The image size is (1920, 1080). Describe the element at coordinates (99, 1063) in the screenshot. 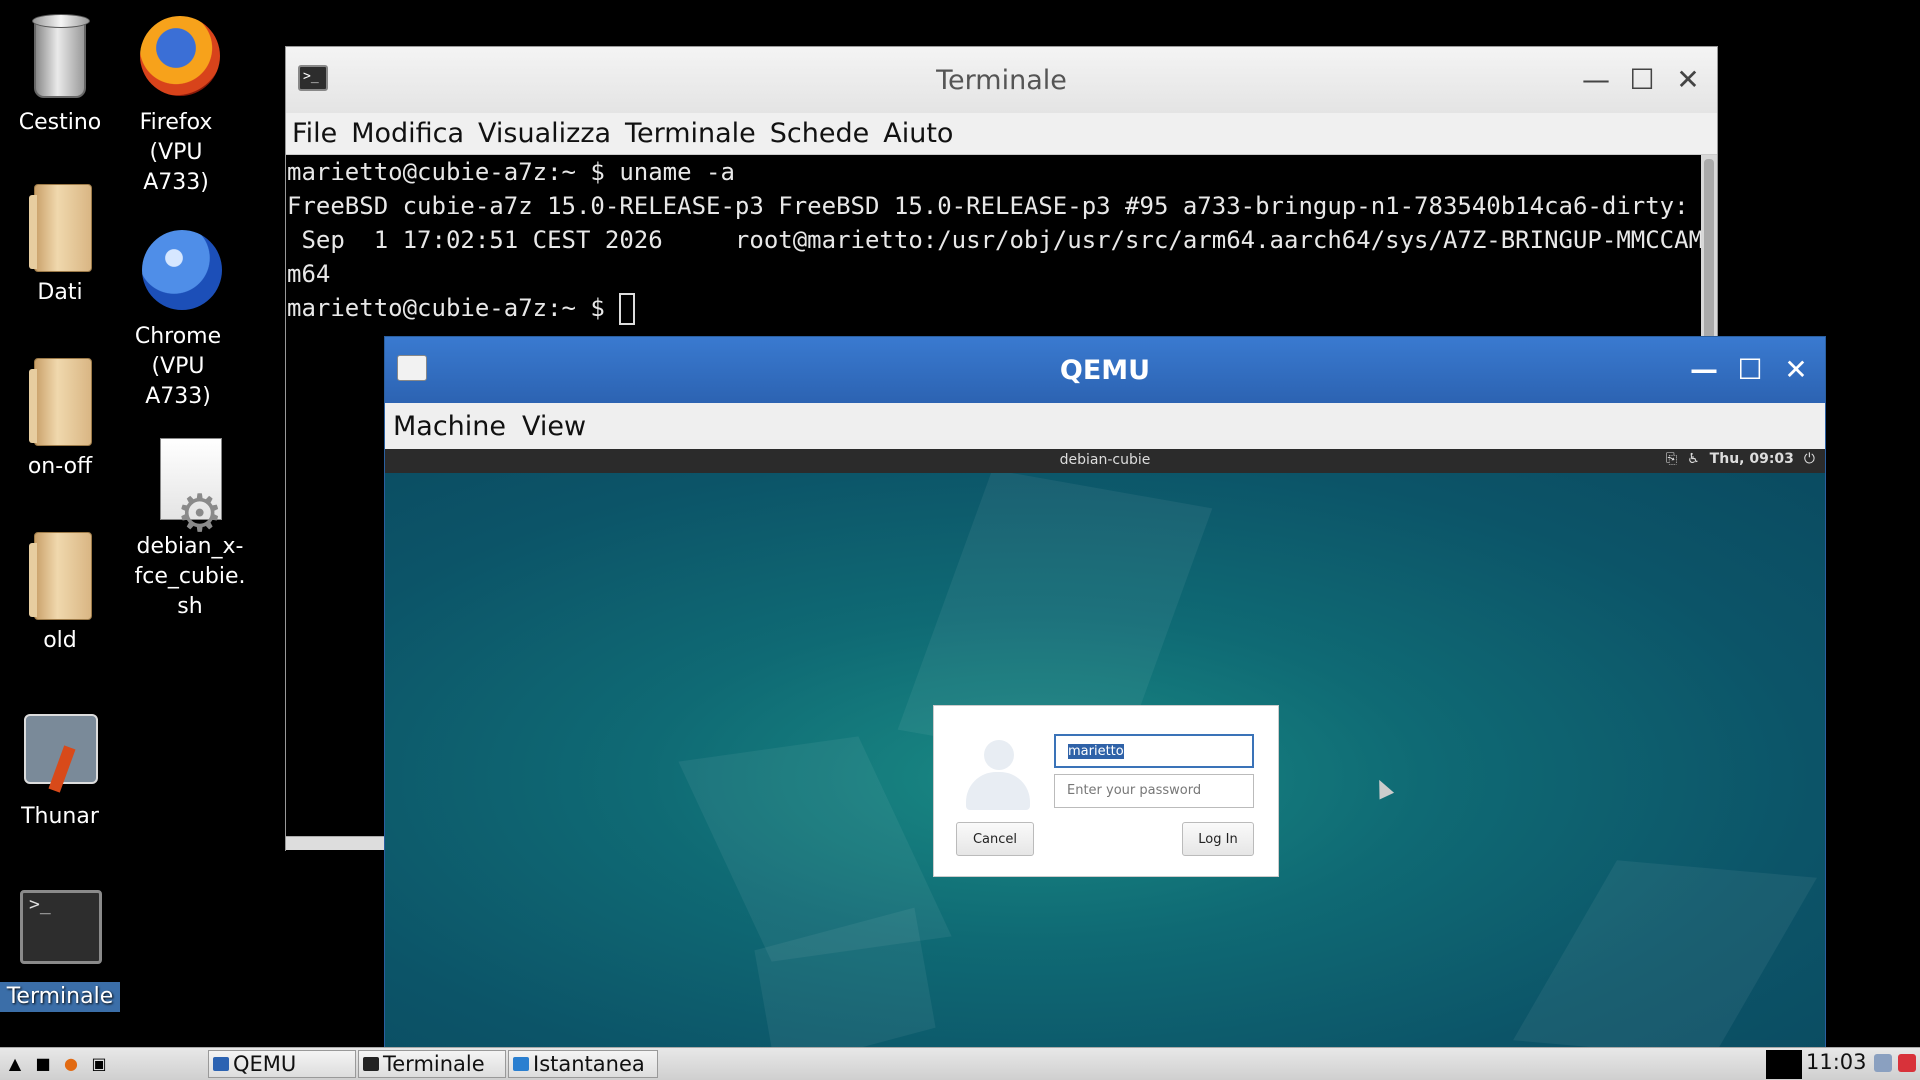

I see `show-desktop-icon: ▣` at that location.